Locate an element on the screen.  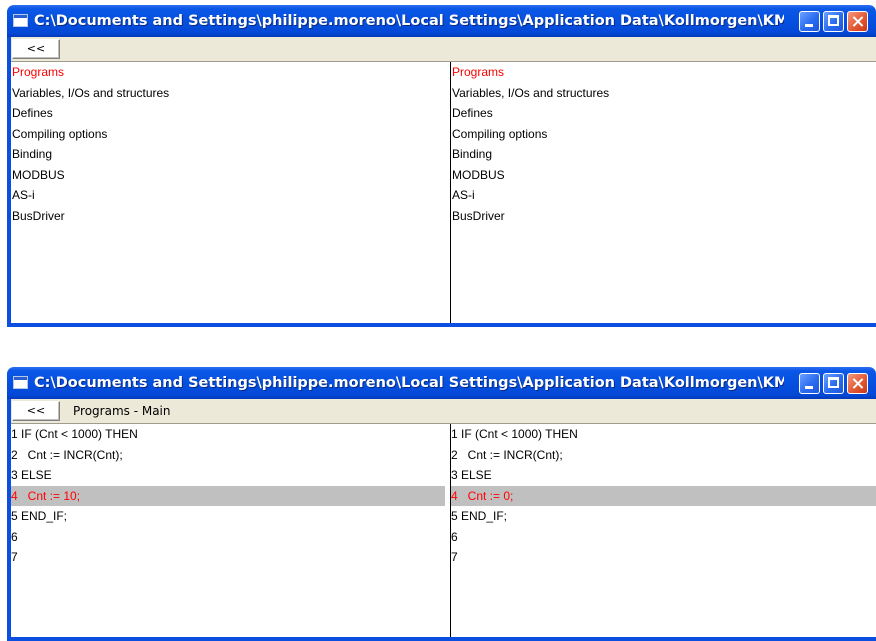
toolbar: << Programs - Main is located at coordinates (443, 411).